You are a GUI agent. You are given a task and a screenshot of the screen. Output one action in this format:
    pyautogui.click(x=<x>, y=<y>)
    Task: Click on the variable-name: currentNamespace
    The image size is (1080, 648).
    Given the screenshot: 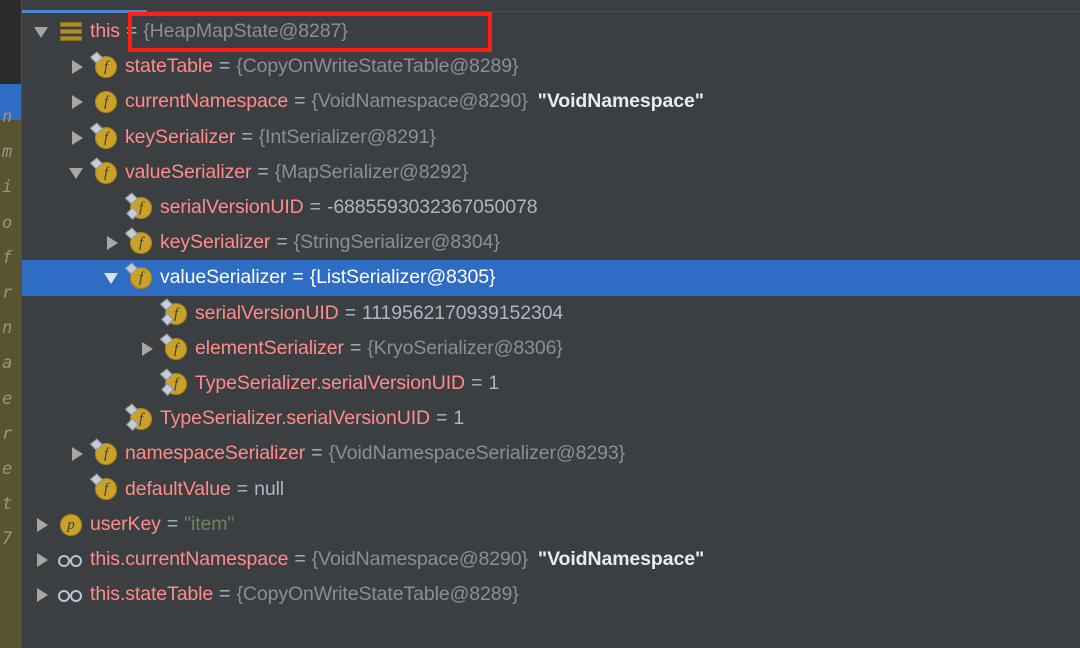 What is the action you would take?
    pyautogui.click(x=207, y=101)
    